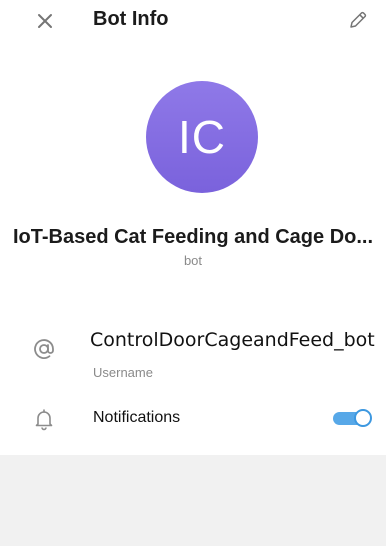  I want to click on toggle-knob, so click(363, 418).